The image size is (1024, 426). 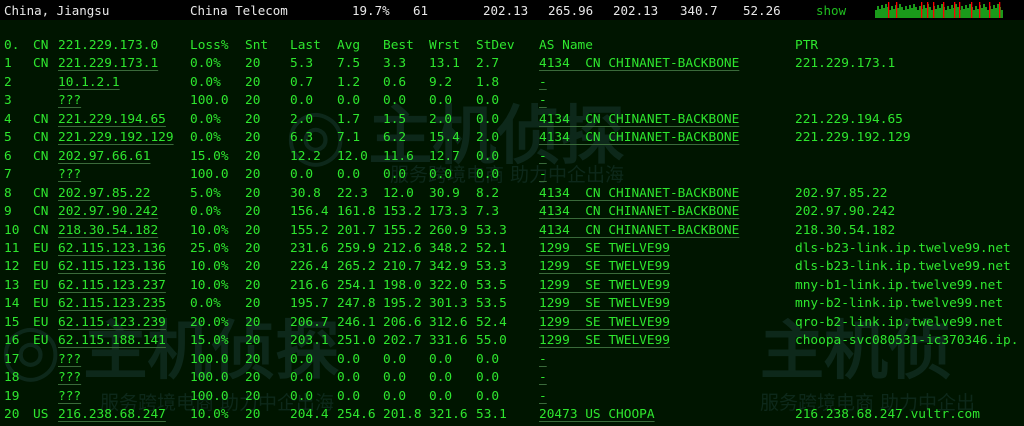 What do you see at coordinates (444, 156) in the screenshot?
I see `cell-wrst: 12.7` at bounding box center [444, 156].